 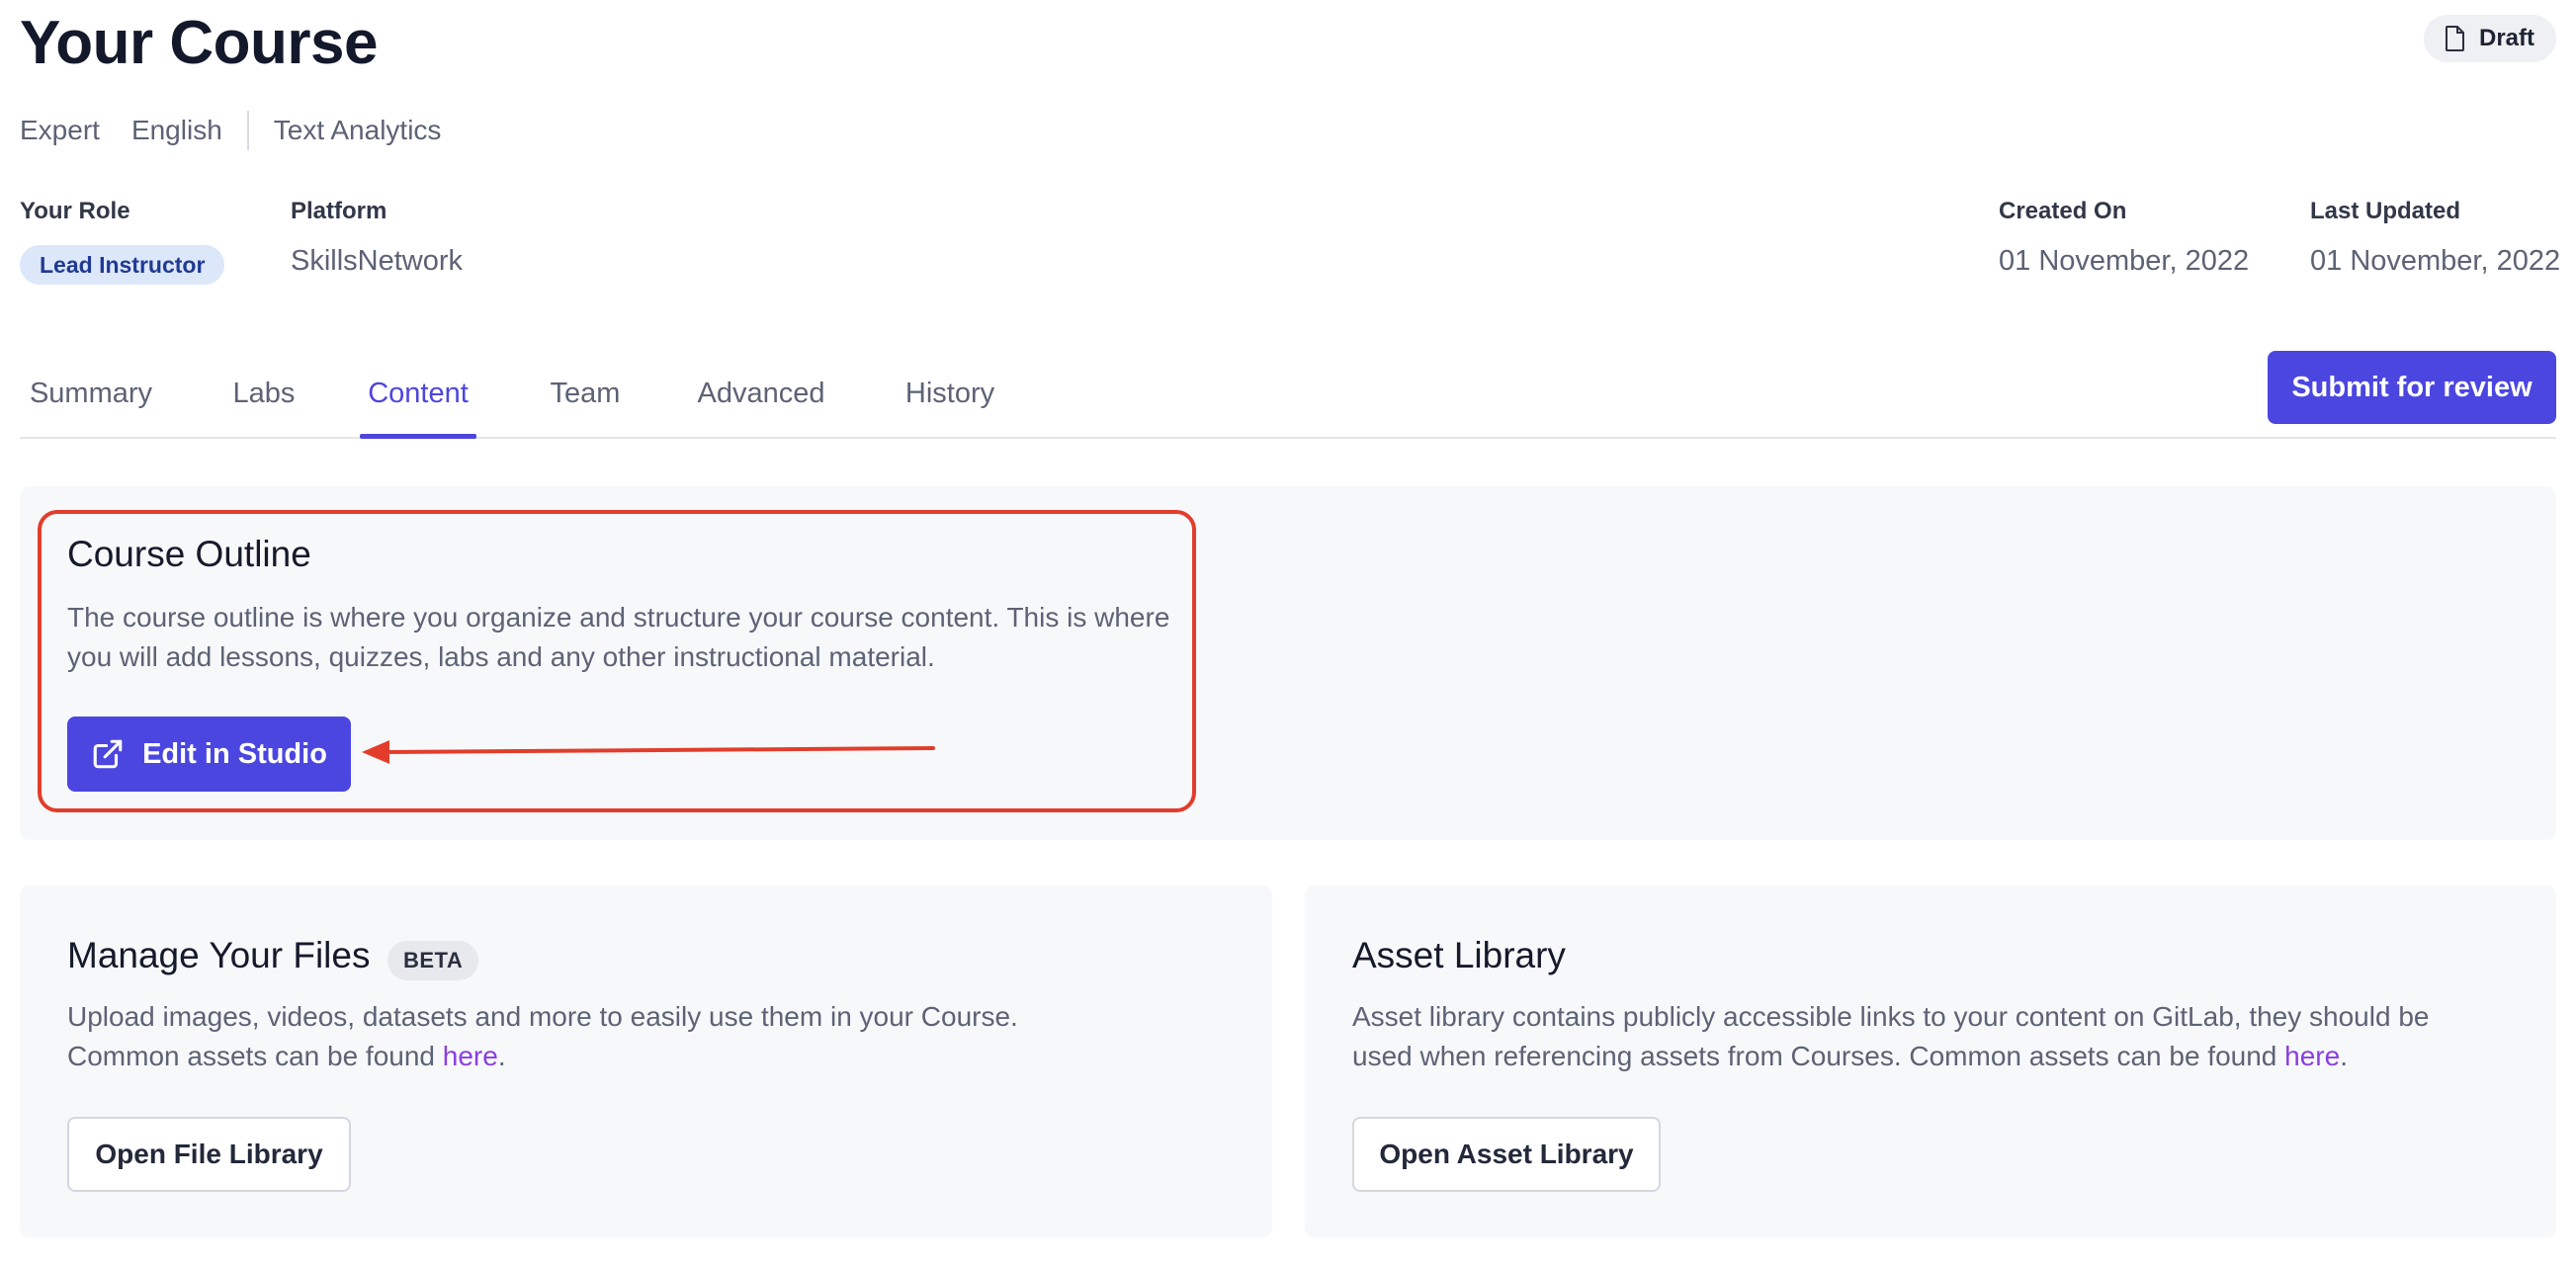 I want to click on tab-advanced: Advanced, so click(x=761, y=401).